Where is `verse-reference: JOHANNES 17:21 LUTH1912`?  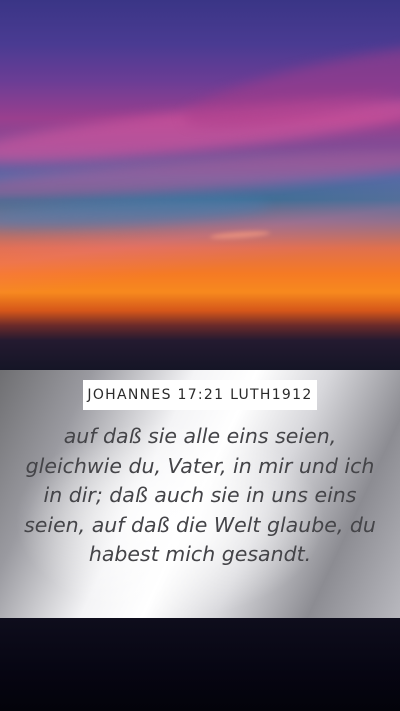 verse-reference: JOHANNES 17:21 LUTH1912 is located at coordinates (200, 395).